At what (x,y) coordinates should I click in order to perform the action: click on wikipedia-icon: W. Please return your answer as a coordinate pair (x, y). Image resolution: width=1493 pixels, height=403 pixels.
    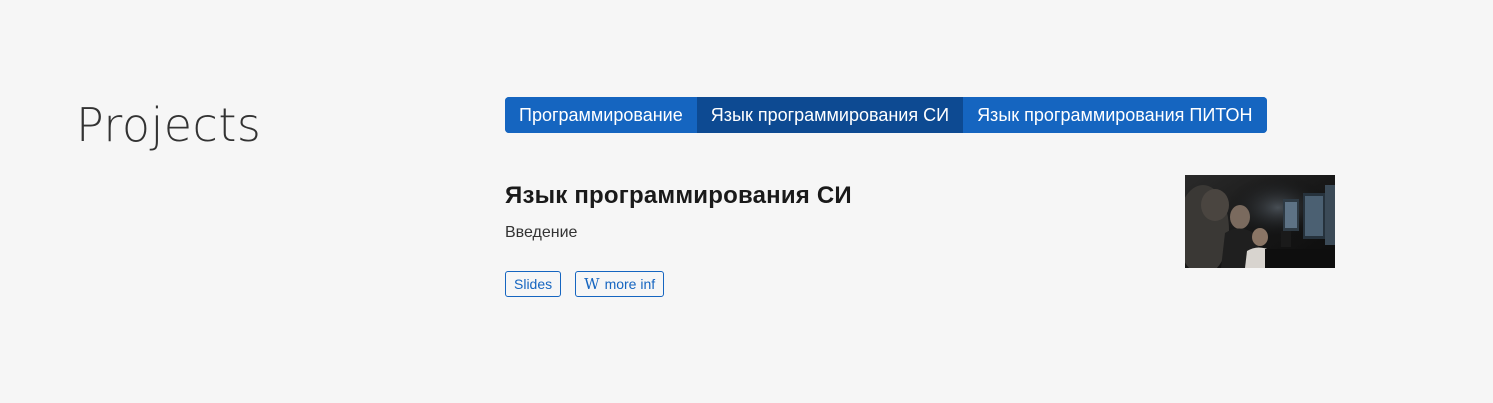
    Looking at the image, I should click on (592, 284).